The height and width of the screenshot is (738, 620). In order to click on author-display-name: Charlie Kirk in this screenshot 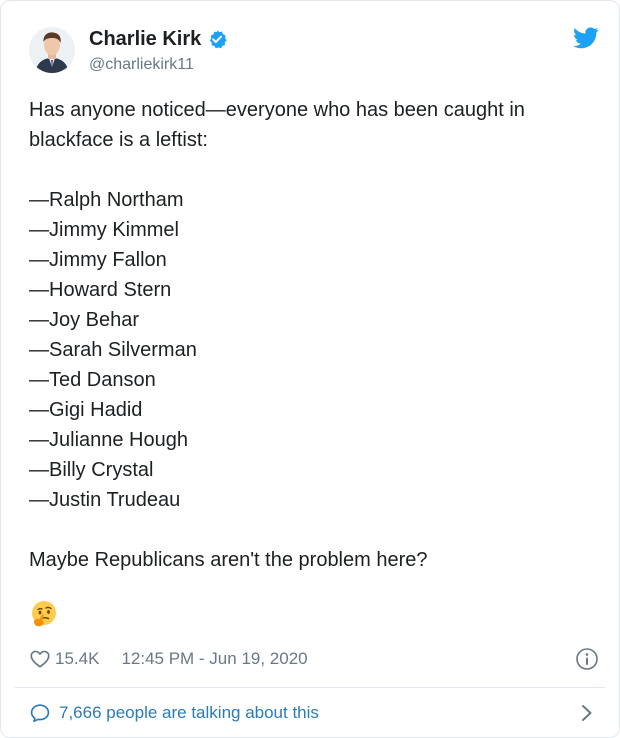, I will do `click(145, 39)`.